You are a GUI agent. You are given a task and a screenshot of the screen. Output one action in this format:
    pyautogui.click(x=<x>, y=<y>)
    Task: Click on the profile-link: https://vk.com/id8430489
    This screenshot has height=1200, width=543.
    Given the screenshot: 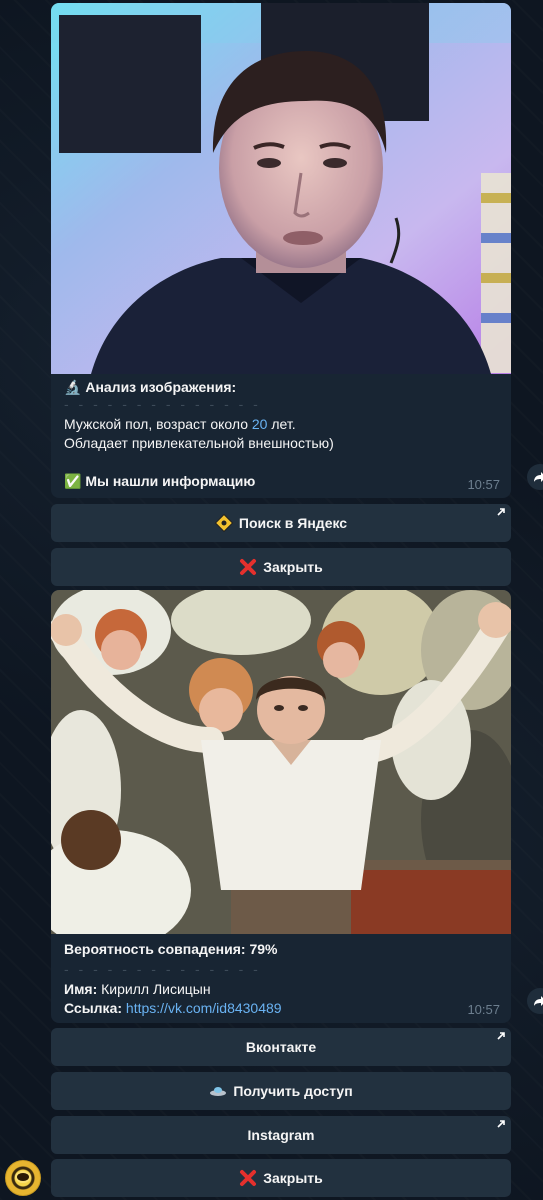 What is the action you would take?
    pyautogui.click(x=204, y=1008)
    